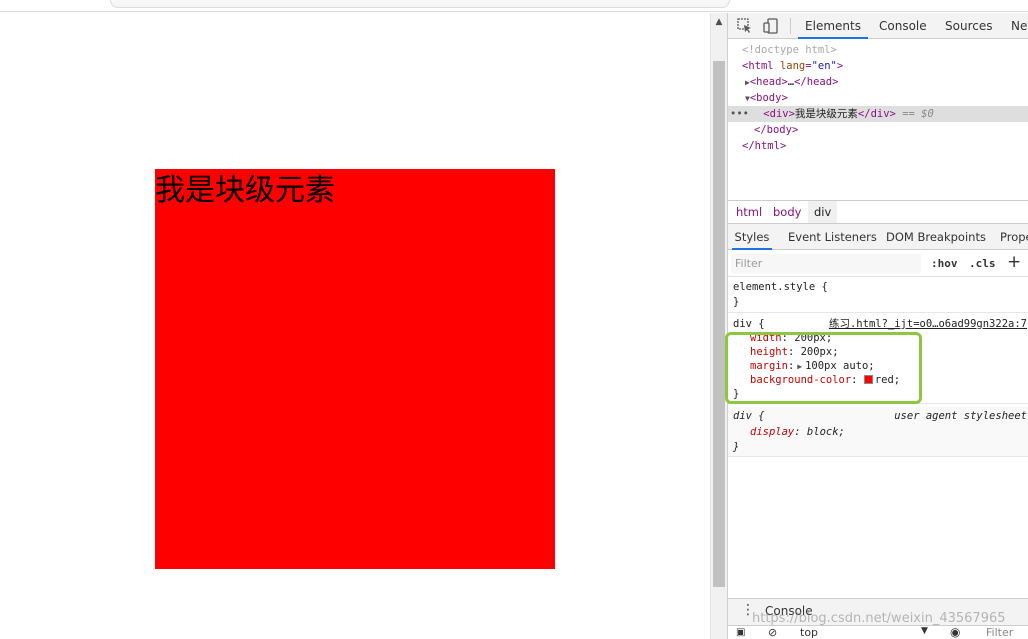 This screenshot has width=1028, height=639. Describe the element at coordinates (736, 302) in the screenshot. I see `element-style-close: }` at that location.